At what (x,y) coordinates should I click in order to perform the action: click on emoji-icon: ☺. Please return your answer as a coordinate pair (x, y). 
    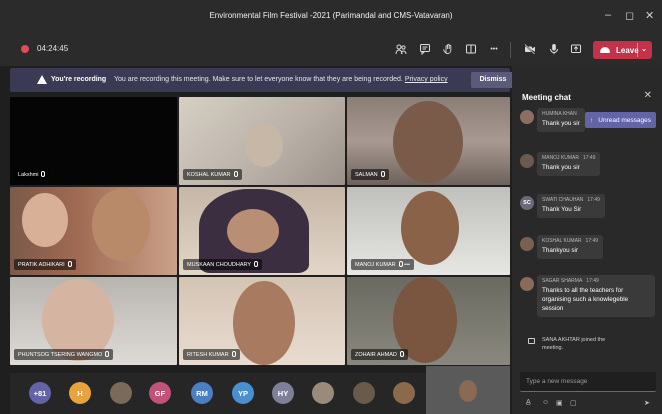
    Looking at the image, I should click on (545, 402).